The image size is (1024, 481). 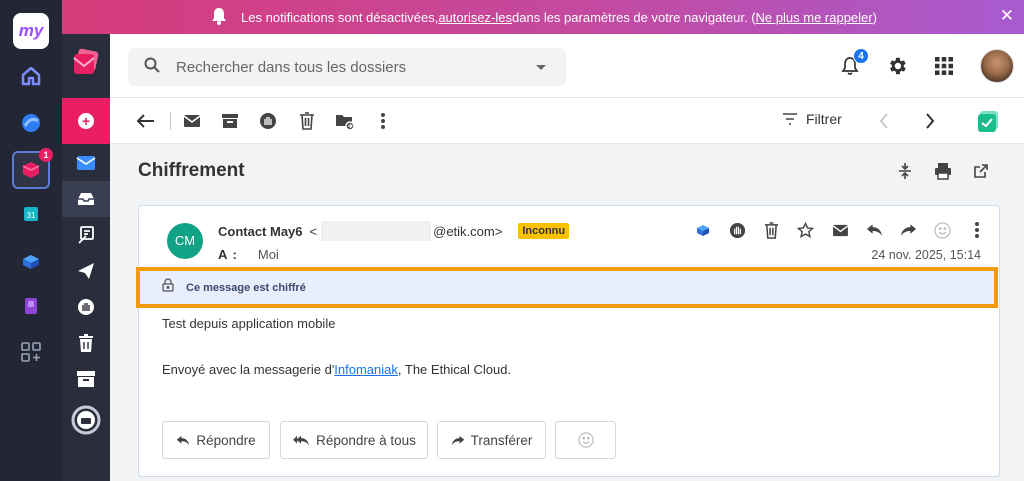 I want to click on kmeet-logo: my, so click(x=31, y=31).